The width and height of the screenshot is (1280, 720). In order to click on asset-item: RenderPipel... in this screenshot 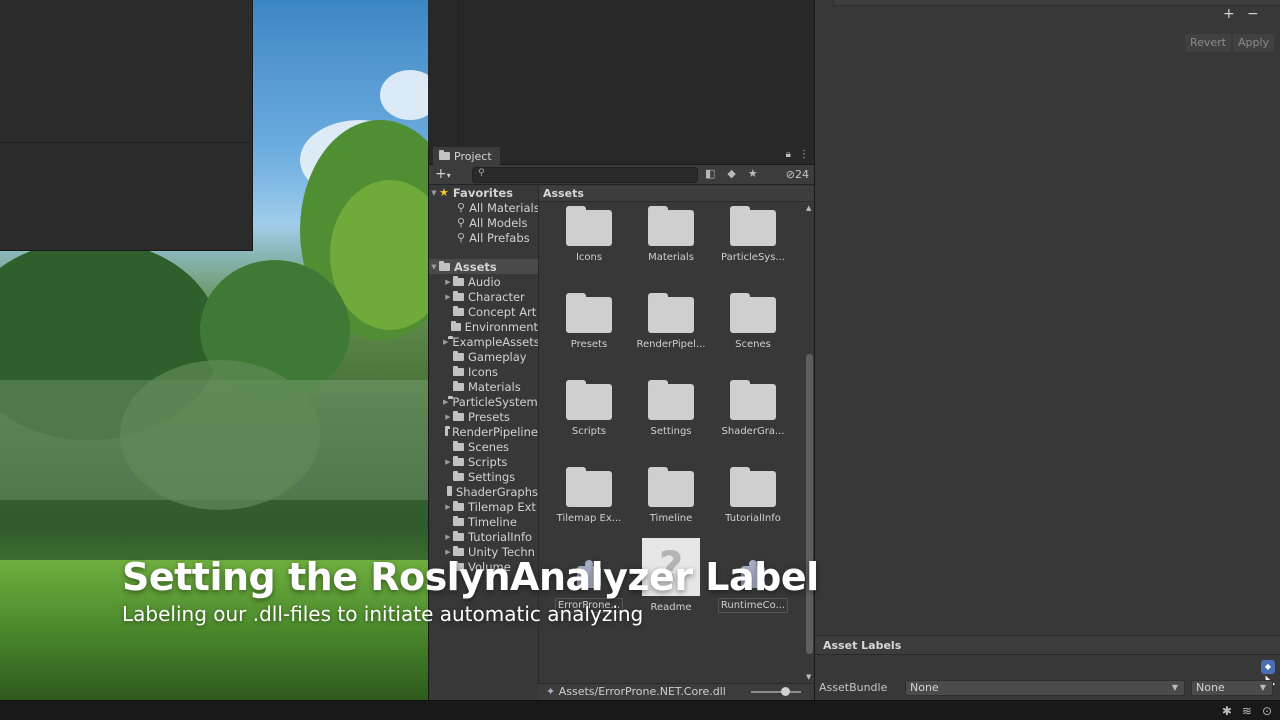, I will do `click(671, 321)`.